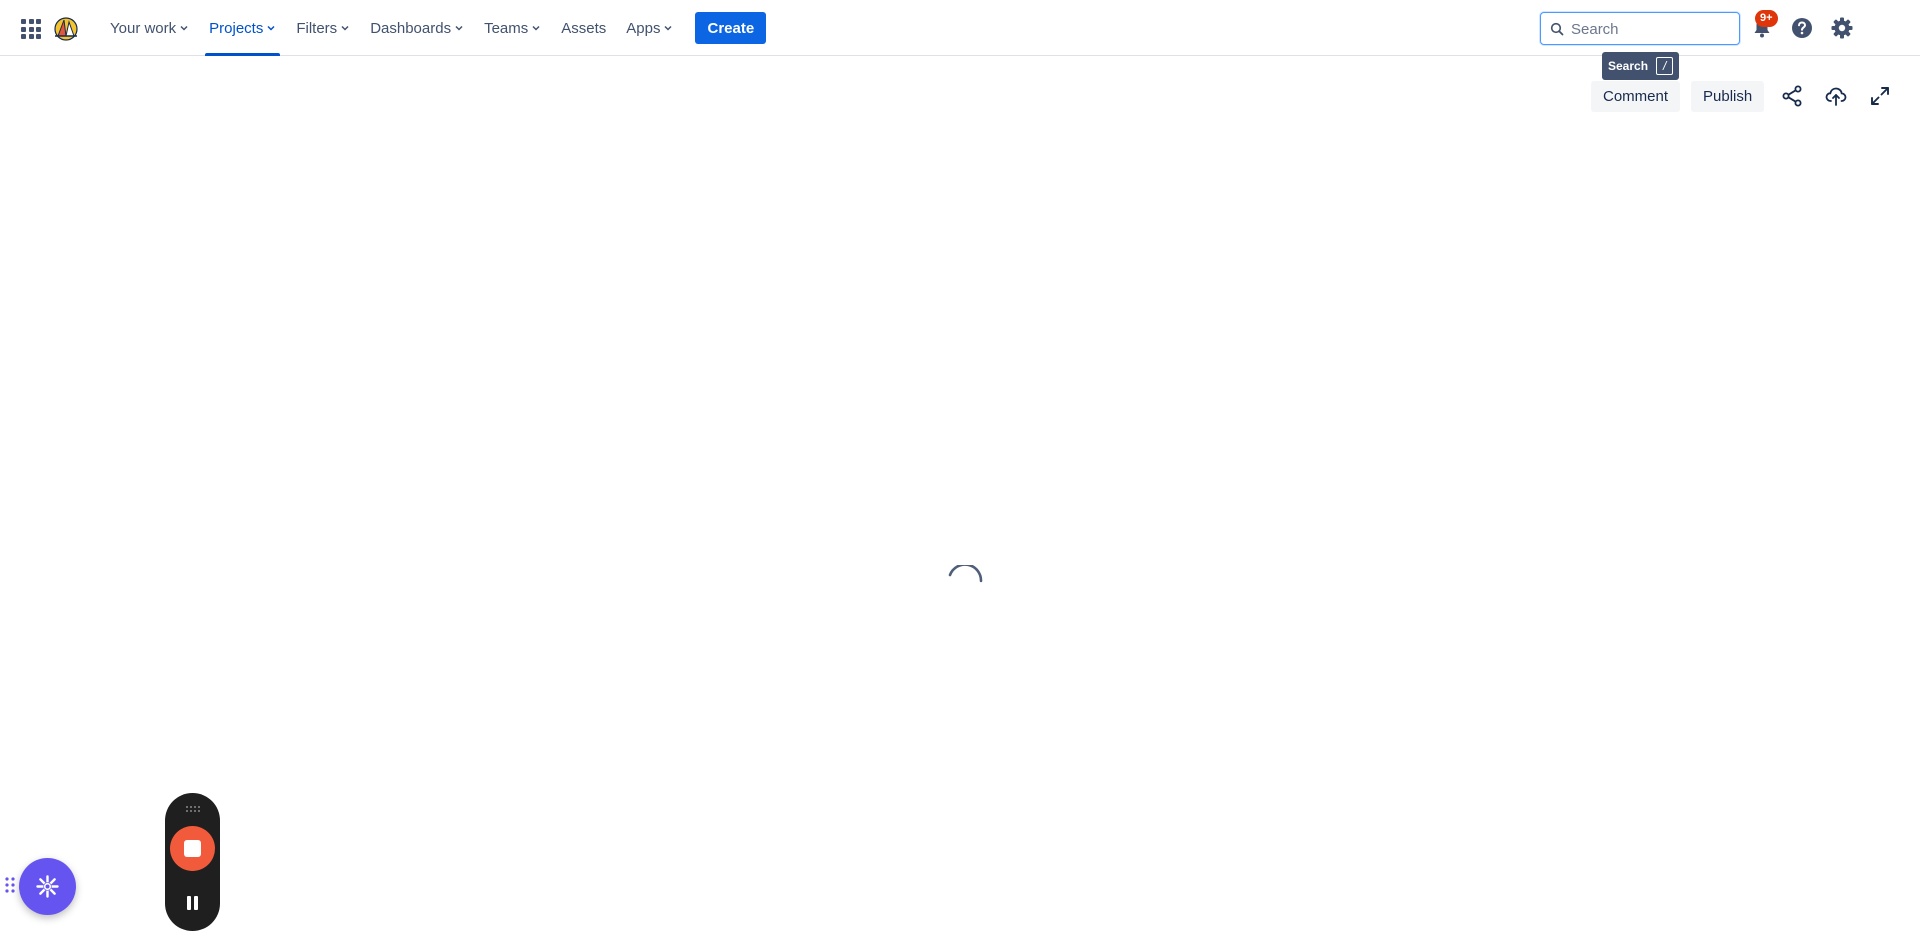  I want to click on assistant-button, so click(47, 886).